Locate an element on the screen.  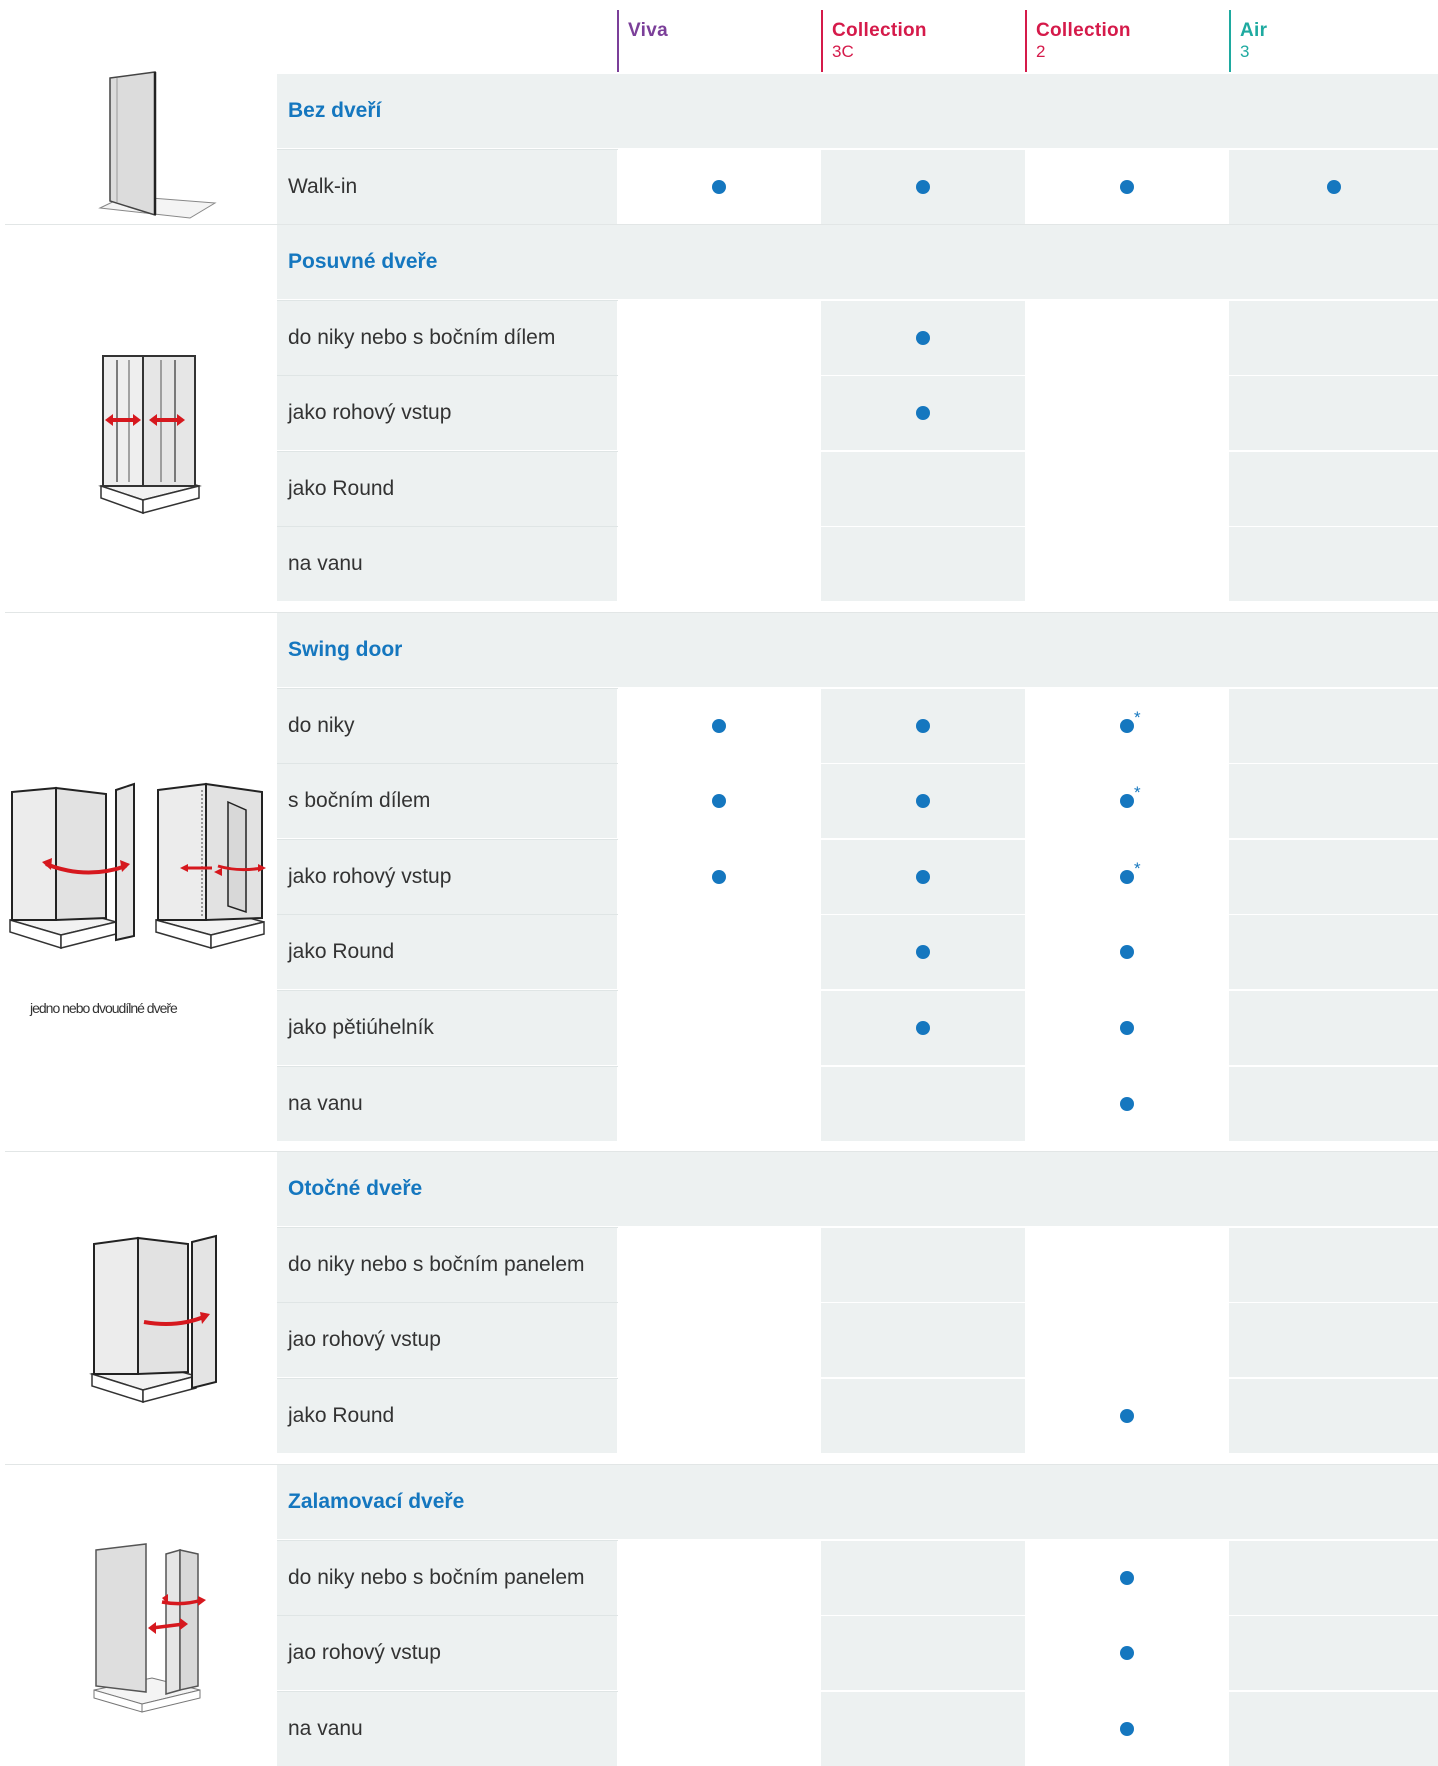
row-label-cell: jako Round is located at coordinates (447, 488).